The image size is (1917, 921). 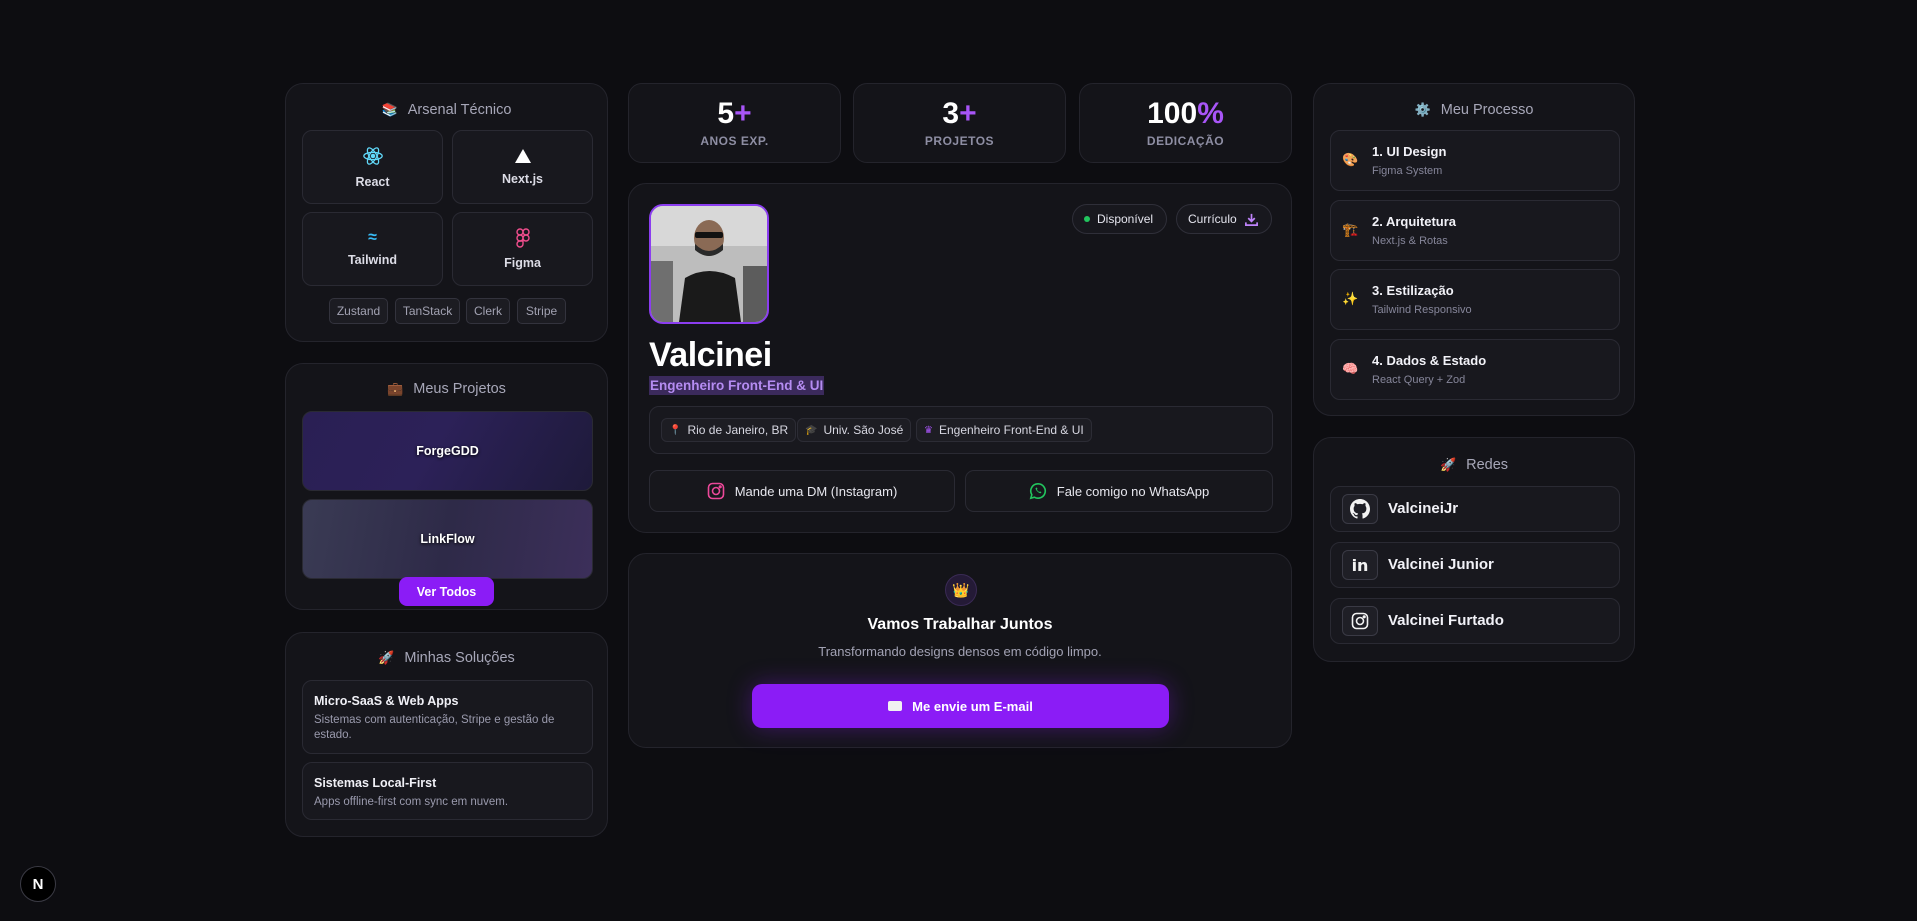 What do you see at coordinates (427, 311) in the screenshot?
I see `chip-tanstack: TanStack` at bounding box center [427, 311].